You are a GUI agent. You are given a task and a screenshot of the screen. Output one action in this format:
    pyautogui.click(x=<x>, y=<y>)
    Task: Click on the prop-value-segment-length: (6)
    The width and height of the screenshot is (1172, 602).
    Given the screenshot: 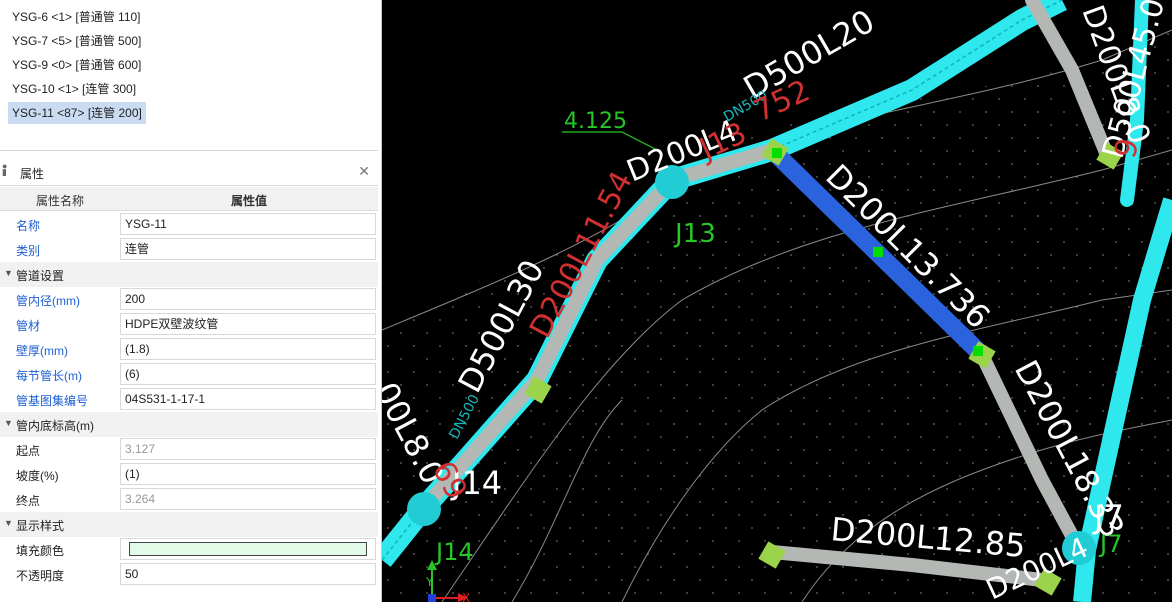 What is the action you would take?
    pyautogui.click(x=248, y=374)
    